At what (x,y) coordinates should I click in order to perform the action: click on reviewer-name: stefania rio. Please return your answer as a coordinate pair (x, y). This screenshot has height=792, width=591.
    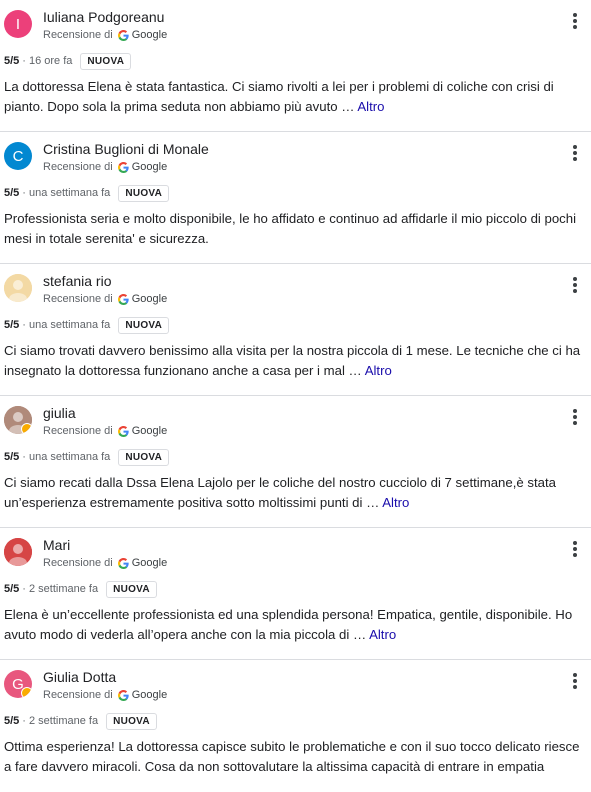
    Looking at the image, I should click on (77, 281).